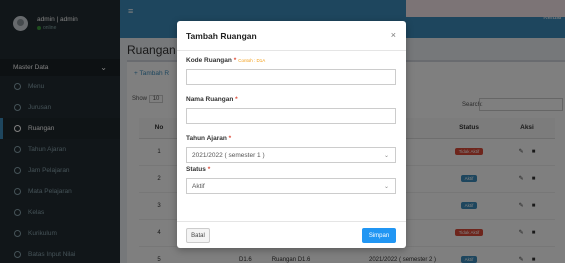  What do you see at coordinates (291, 155) in the screenshot?
I see `tahun-ajaran-select: 2021/2022 ( semester 1 ) ⌄` at bounding box center [291, 155].